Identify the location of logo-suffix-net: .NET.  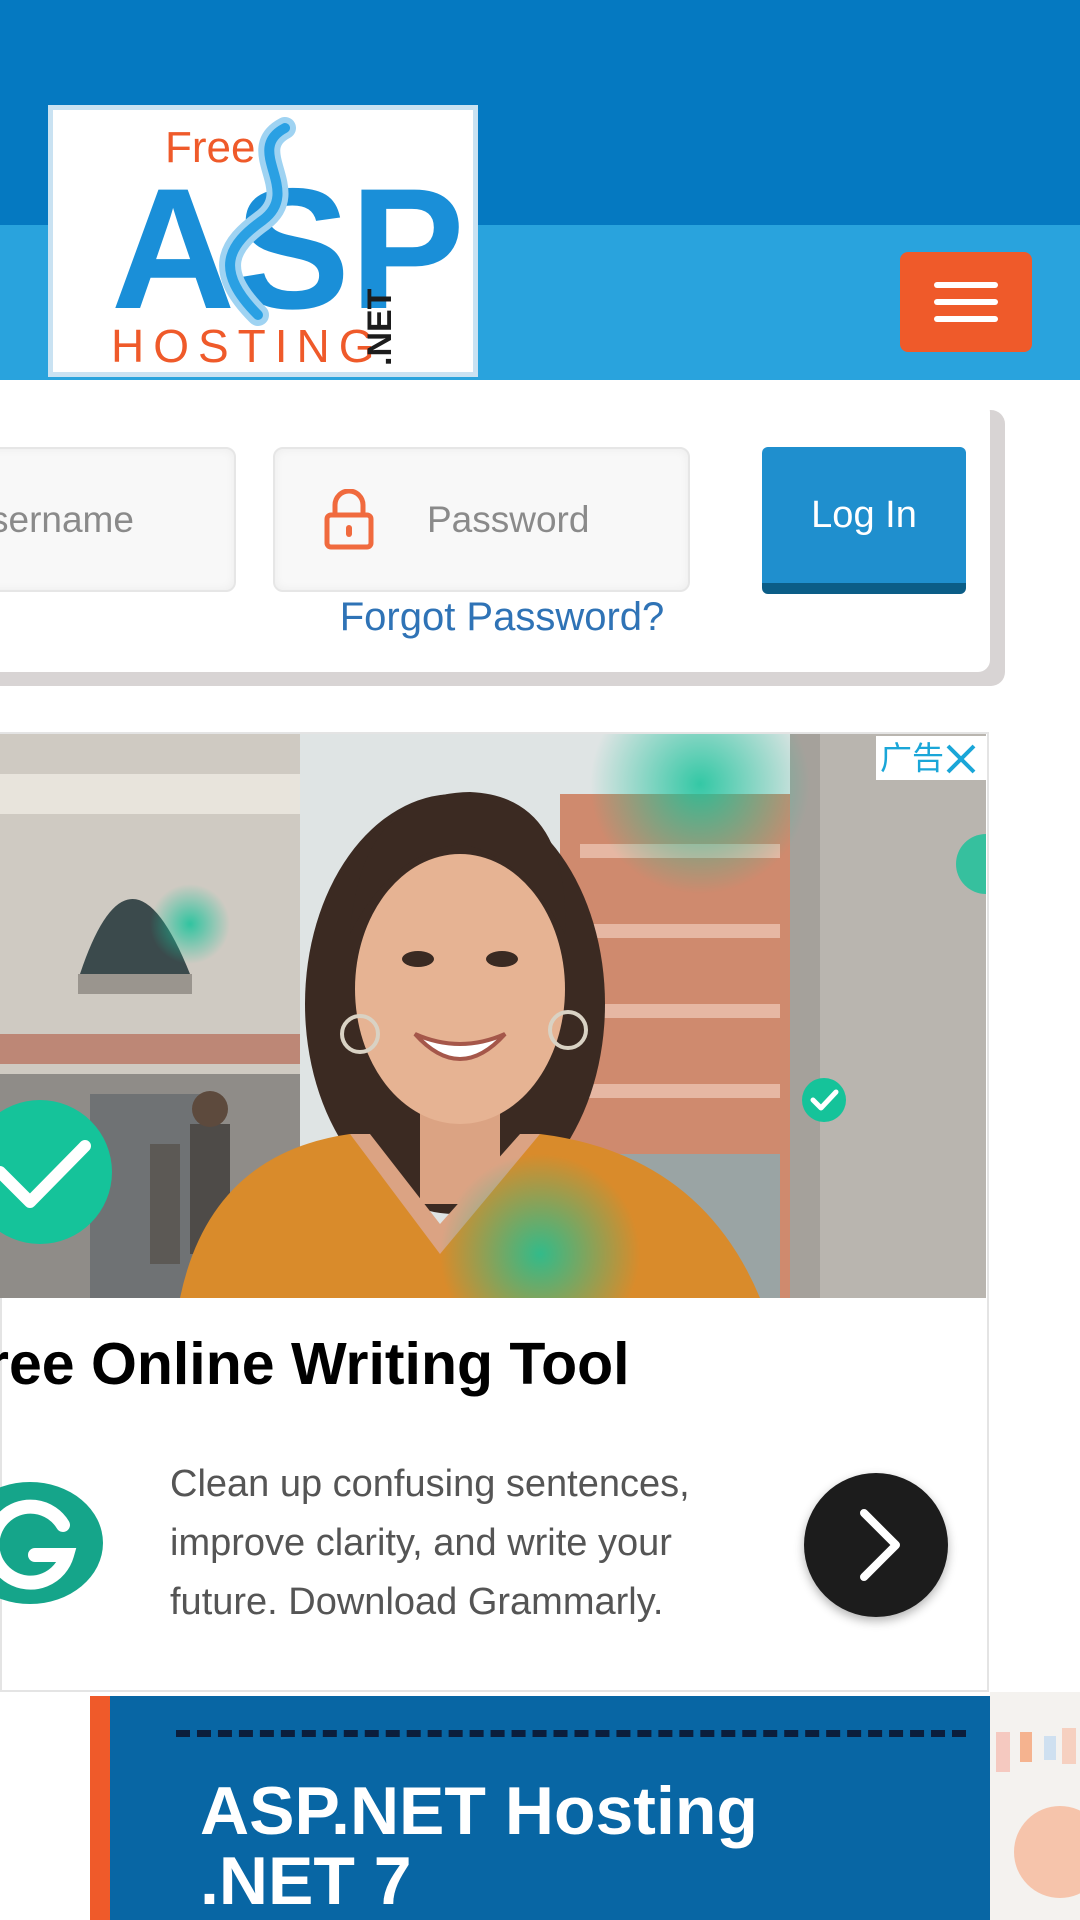
(380, 327).